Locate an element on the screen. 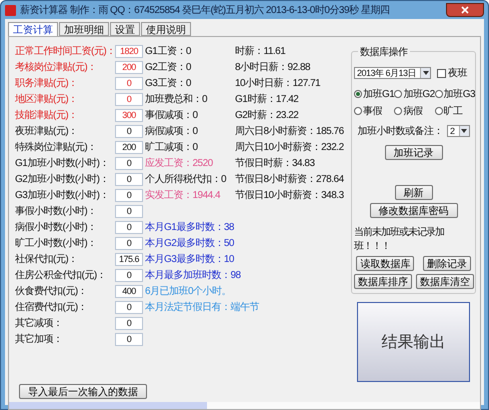 This screenshot has width=489, height=410. field-label: 住宿费代扣(元)： is located at coordinates (51, 307).